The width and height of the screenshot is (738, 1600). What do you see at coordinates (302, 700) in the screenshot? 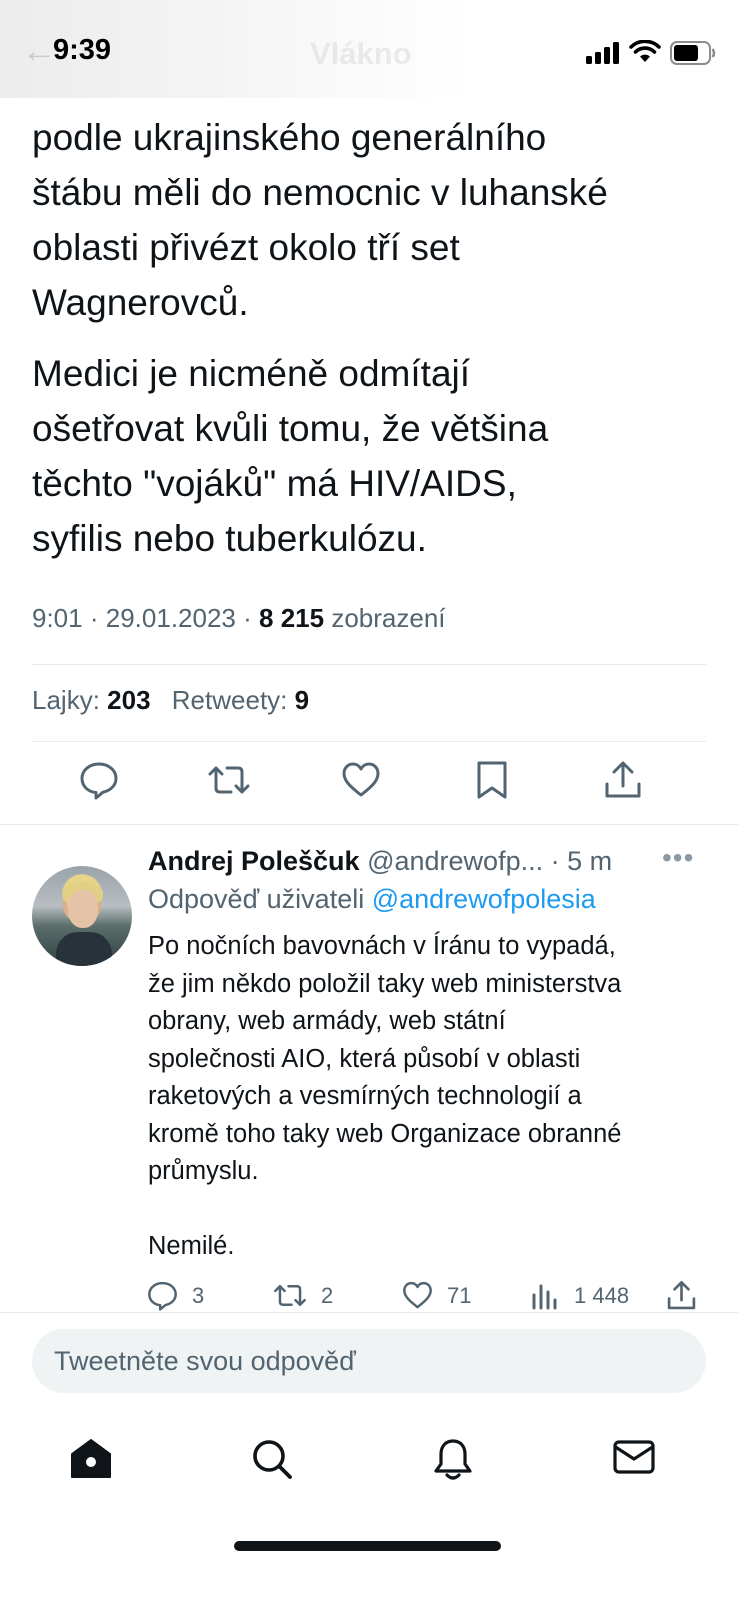
I see `retweets-count: 9` at bounding box center [302, 700].